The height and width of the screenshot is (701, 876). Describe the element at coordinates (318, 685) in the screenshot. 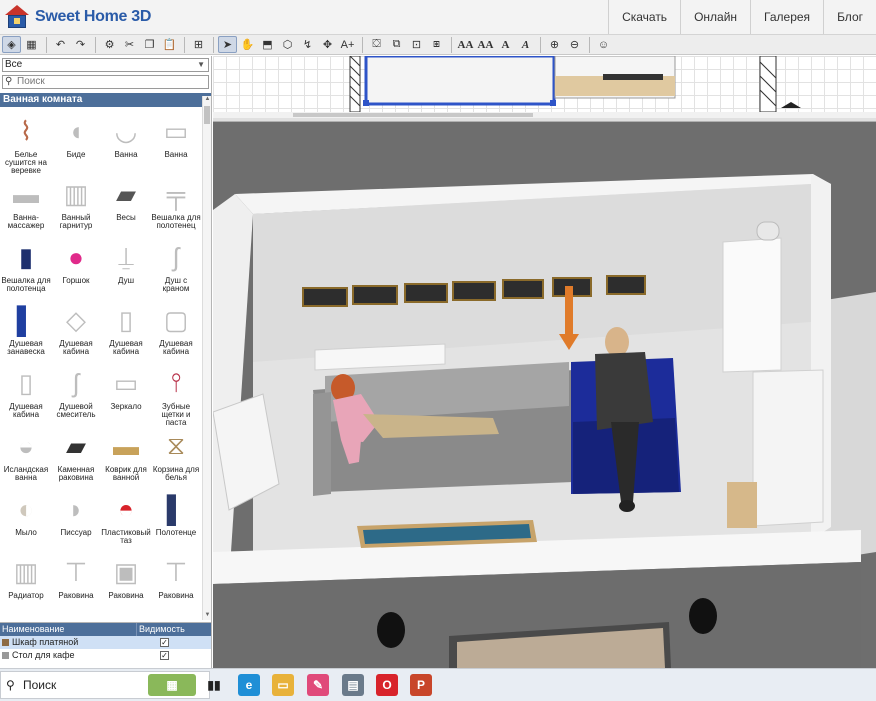

I see `paint-icon: ✎` at that location.